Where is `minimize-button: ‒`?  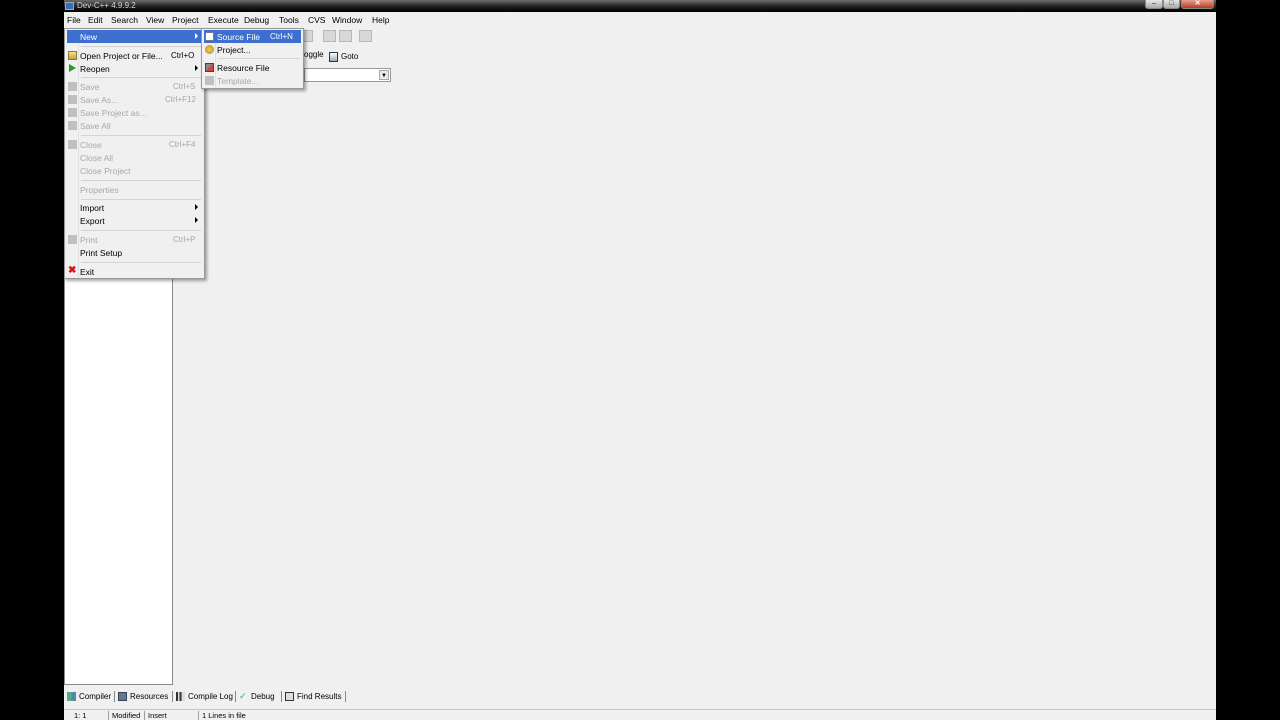 minimize-button: ‒ is located at coordinates (1154, 4).